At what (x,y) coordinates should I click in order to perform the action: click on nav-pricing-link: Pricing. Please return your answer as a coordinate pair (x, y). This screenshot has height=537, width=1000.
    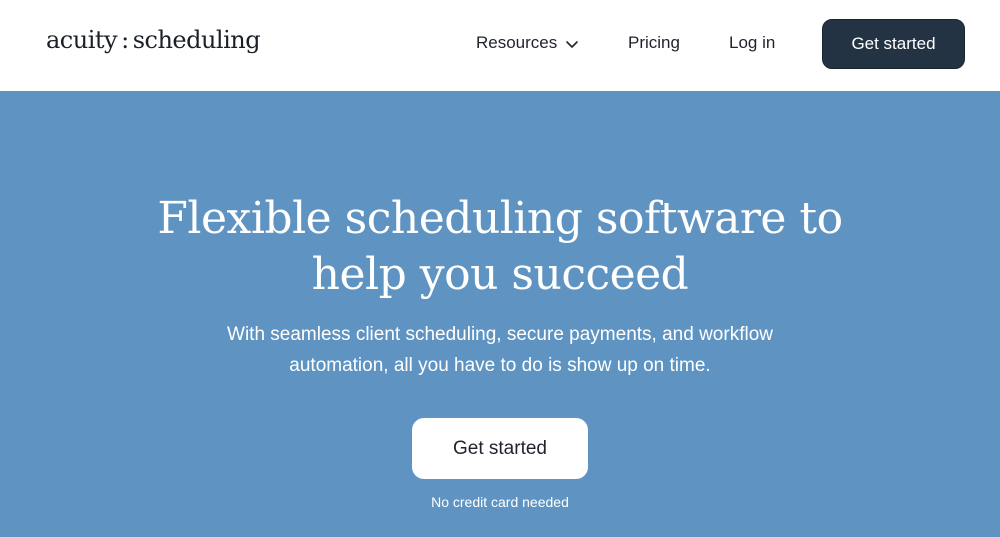
    Looking at the image, I should click on (654, 43).